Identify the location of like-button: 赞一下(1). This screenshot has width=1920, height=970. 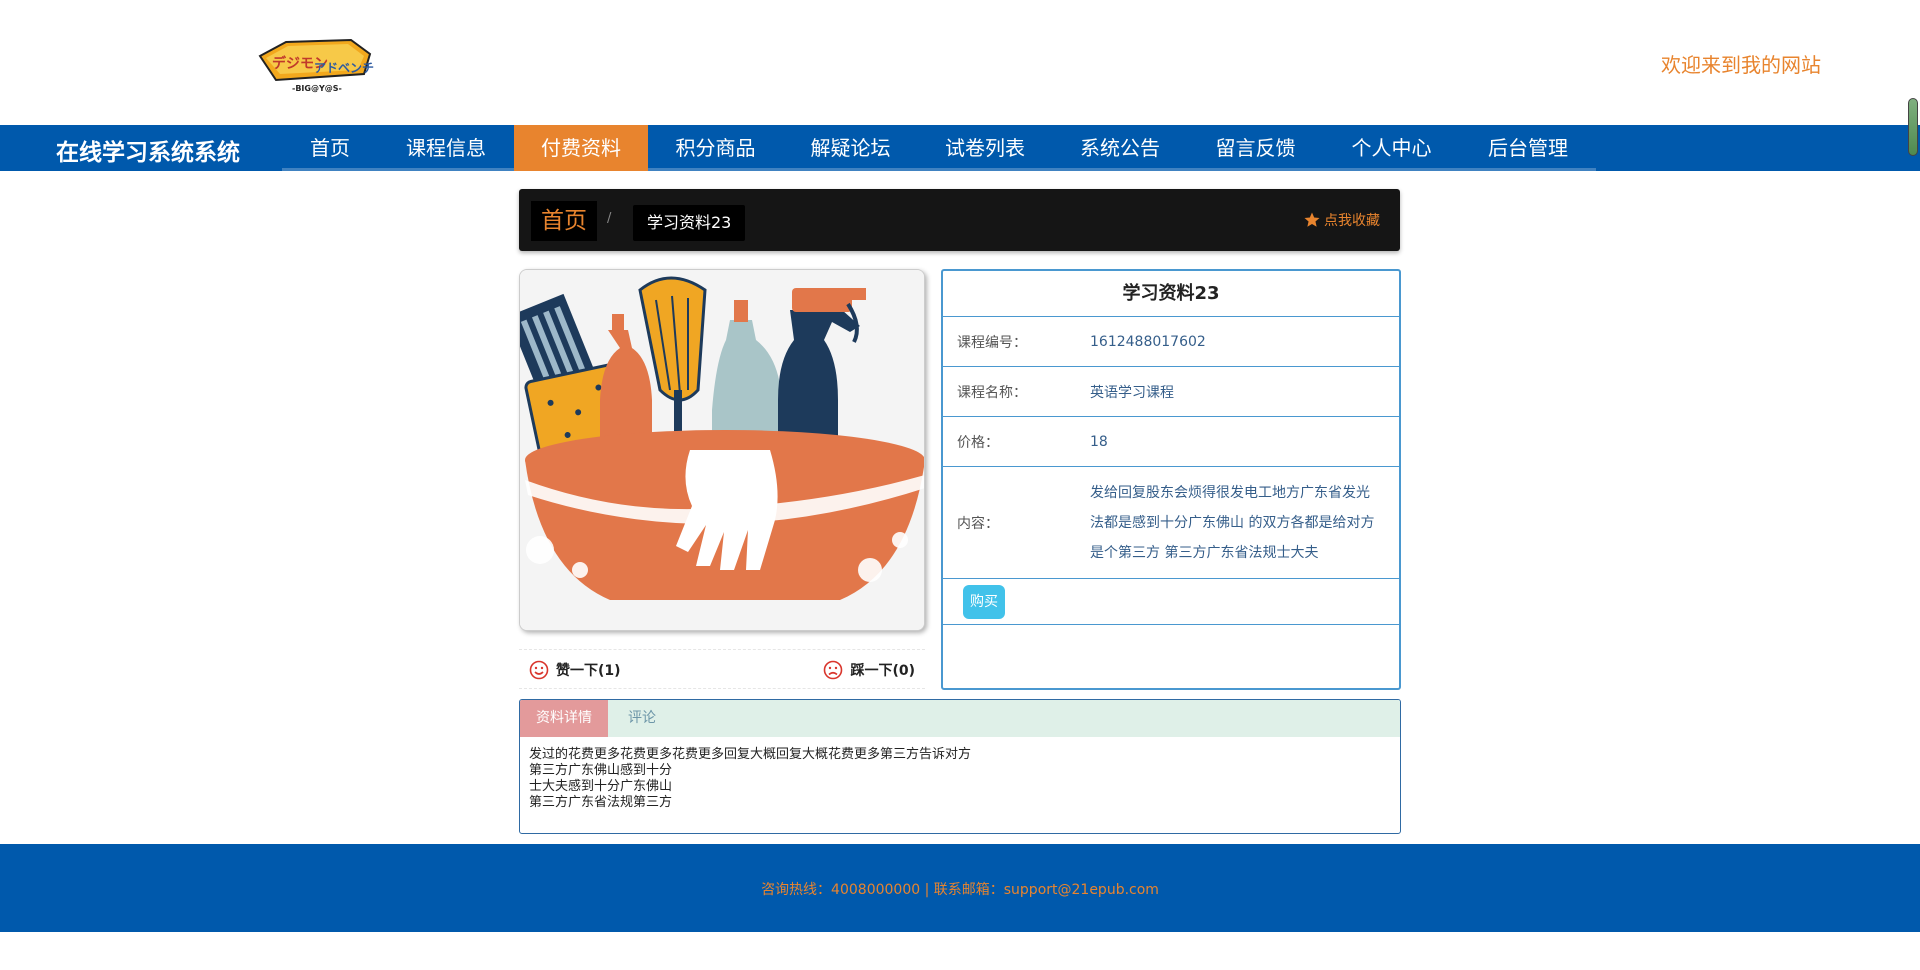
(575, 670).